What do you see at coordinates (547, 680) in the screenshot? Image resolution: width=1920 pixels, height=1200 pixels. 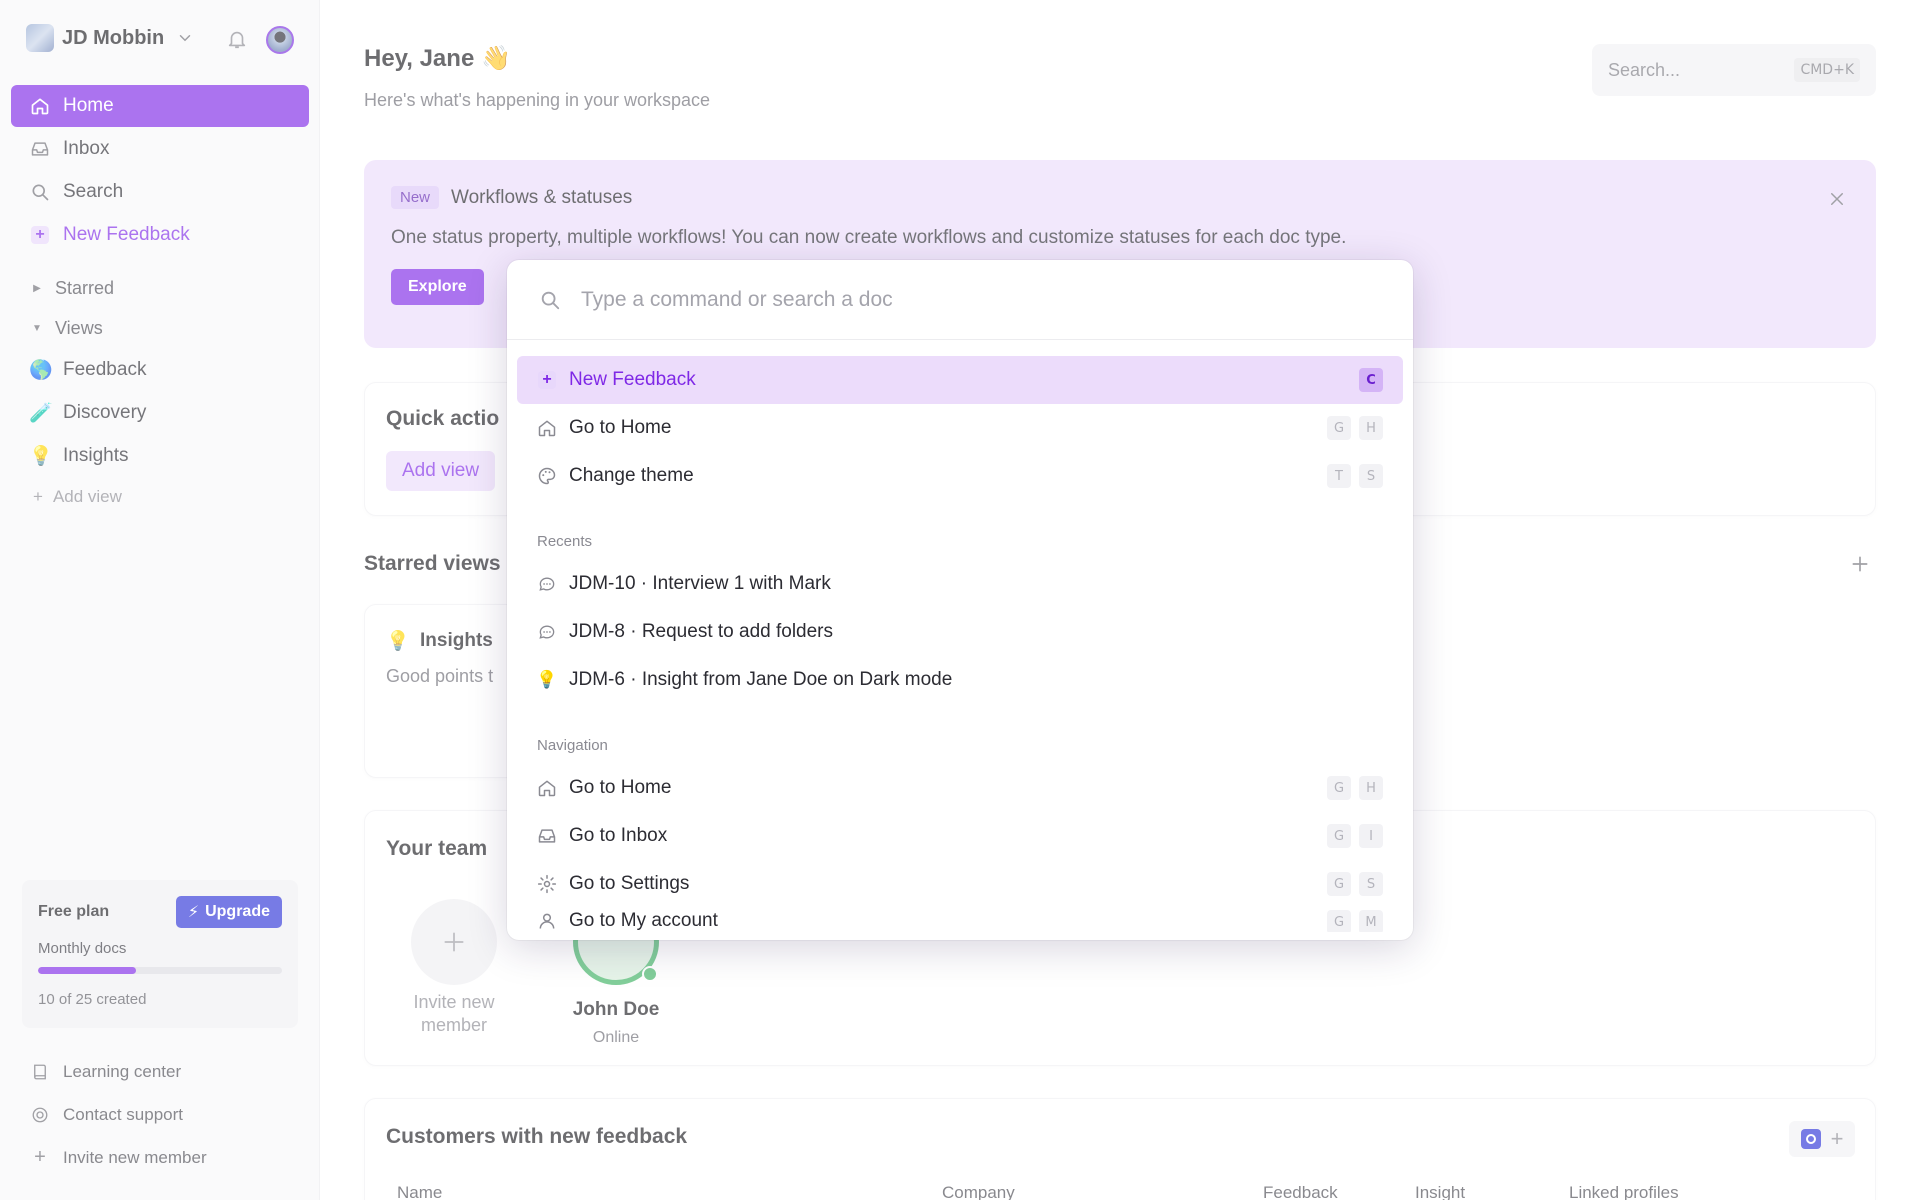 I see `lightbulb-icon: 💡` at bounding box center [547, 680].